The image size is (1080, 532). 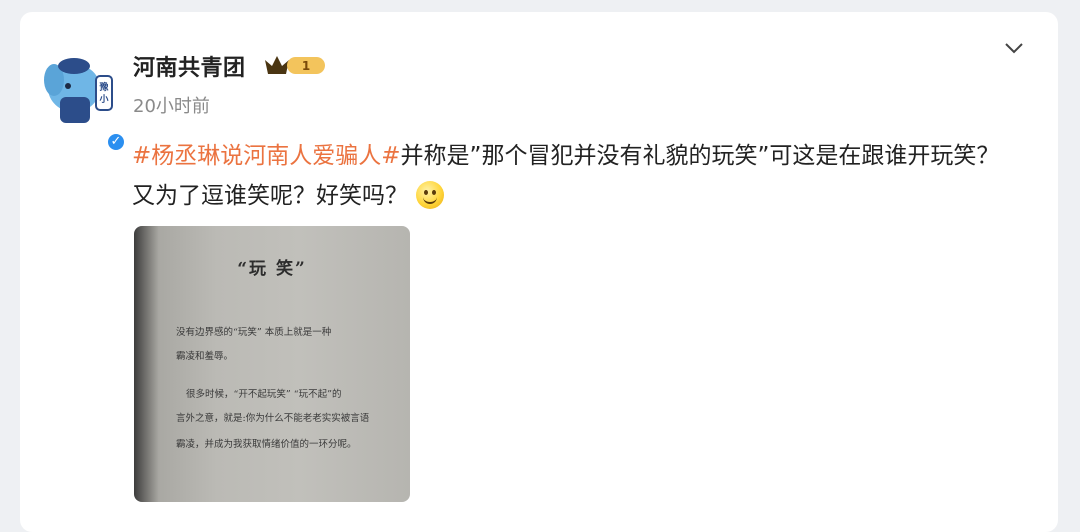 I want to click on image-text-line: 霸凌和羞辱。, so click(x=205, y=356).